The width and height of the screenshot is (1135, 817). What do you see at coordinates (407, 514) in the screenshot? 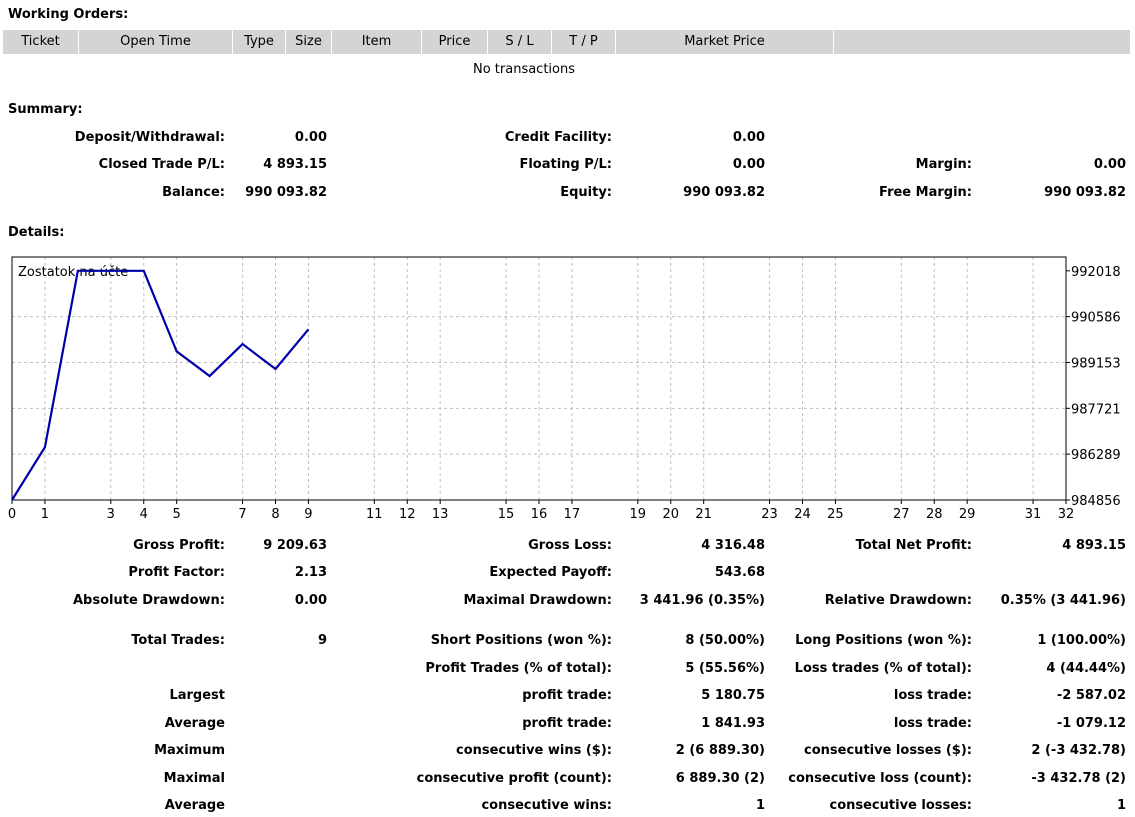
I see `x-tick-label: 12` at bounding box center [407, 514].